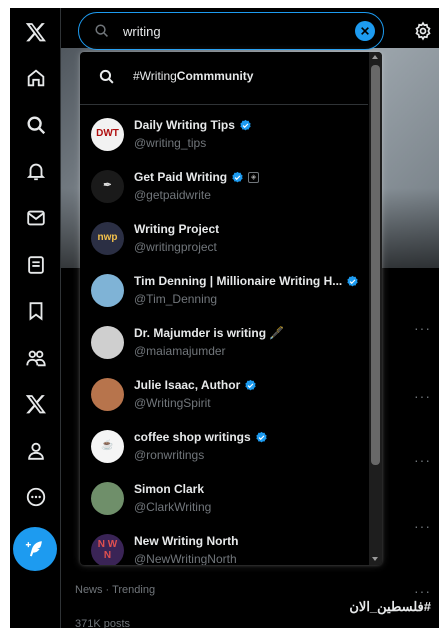 The height and width of the screenshot is (628, 439). What do you see at coordinates (224, 239) in the screenshot?
I see `user-suggestion-item: nwp Writing Project @writingproject` at bounding box center [224, 239].